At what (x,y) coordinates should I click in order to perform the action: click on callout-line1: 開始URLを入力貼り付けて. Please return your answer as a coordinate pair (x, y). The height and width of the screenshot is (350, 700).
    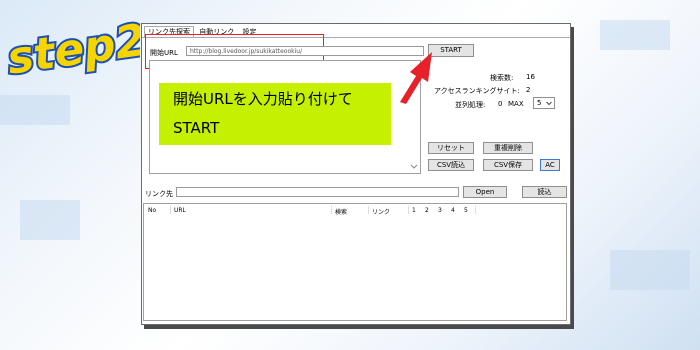
    Looking at the image, I should click on (263, 99).